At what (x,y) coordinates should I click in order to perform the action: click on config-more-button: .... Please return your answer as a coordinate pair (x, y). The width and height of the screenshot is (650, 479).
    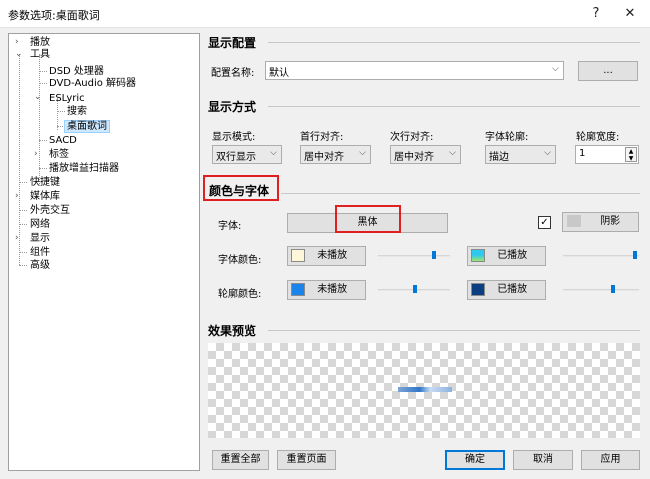
    Looking at the image, I should click on (608, 71).